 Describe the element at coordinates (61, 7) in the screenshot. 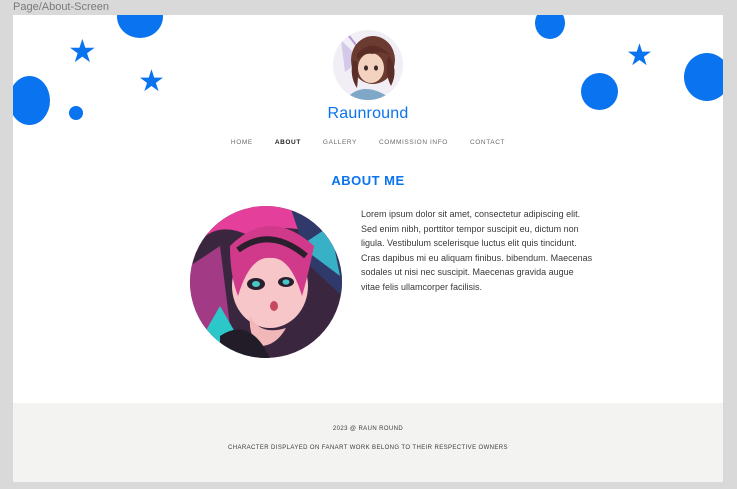

I see `frame-label: Page/About-Screen` at that location.